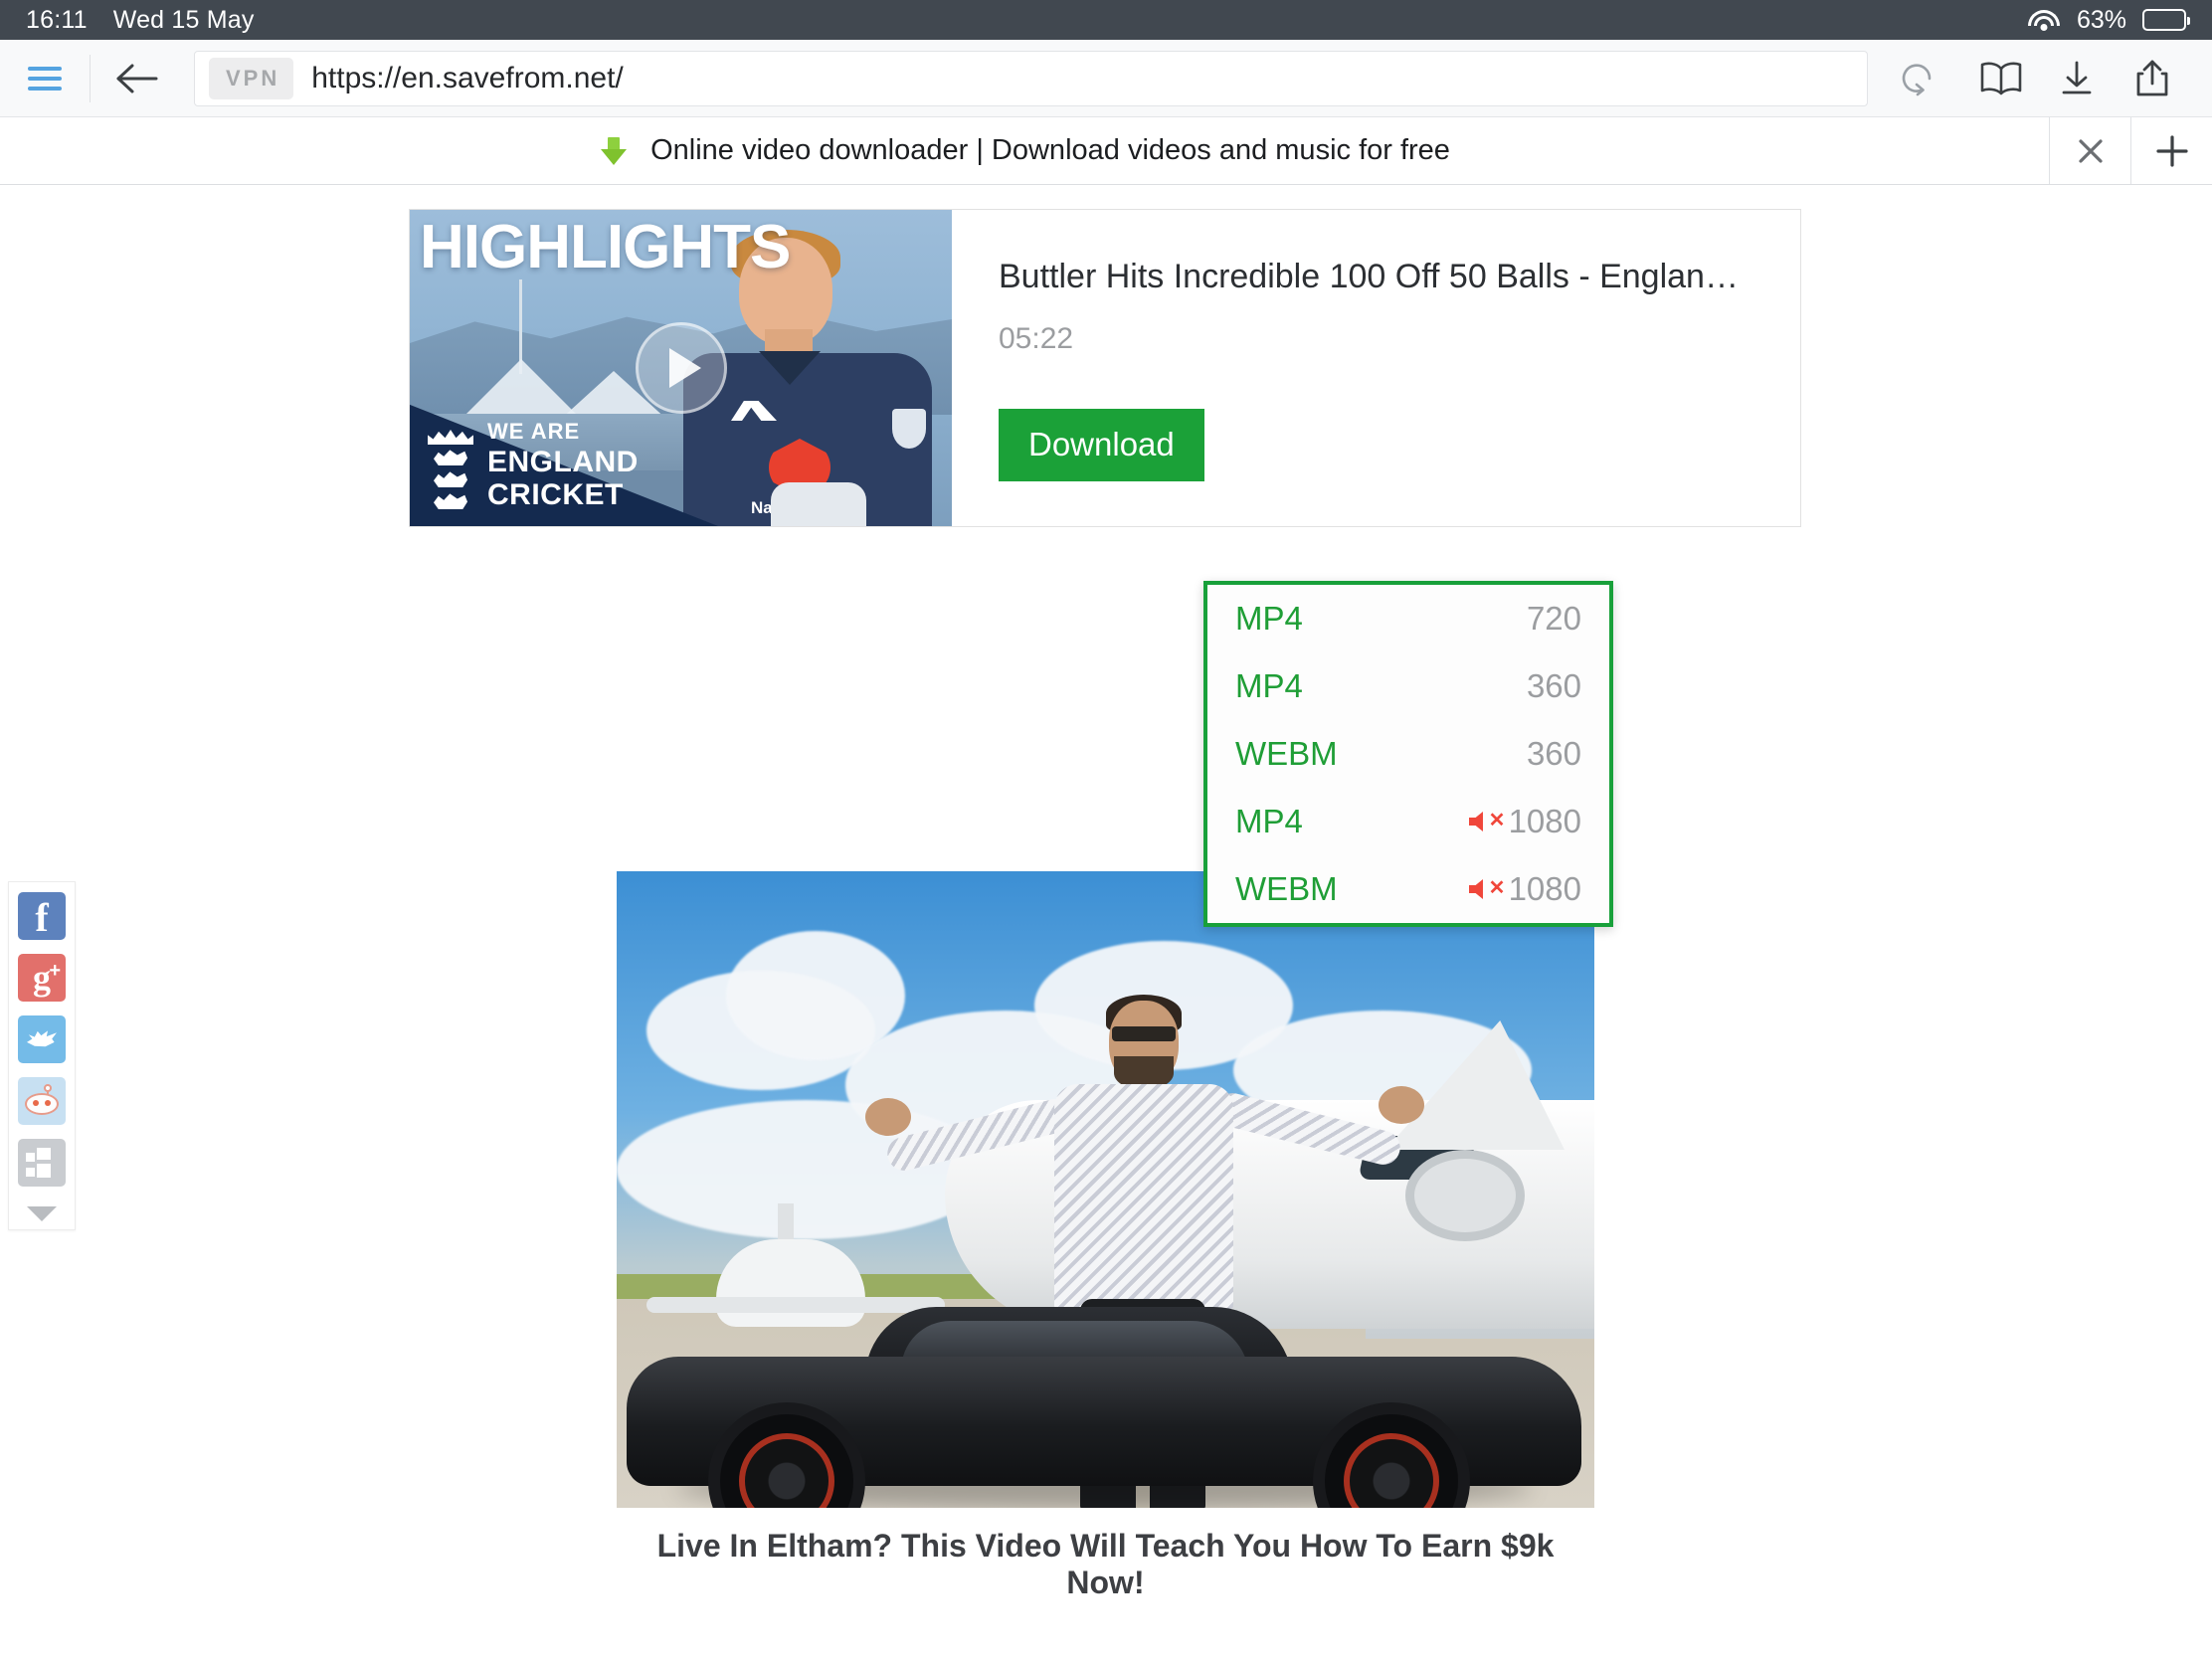 This screenshot has height=1659, width=2212. I want to click on battery-icon, so click(2166, 20).